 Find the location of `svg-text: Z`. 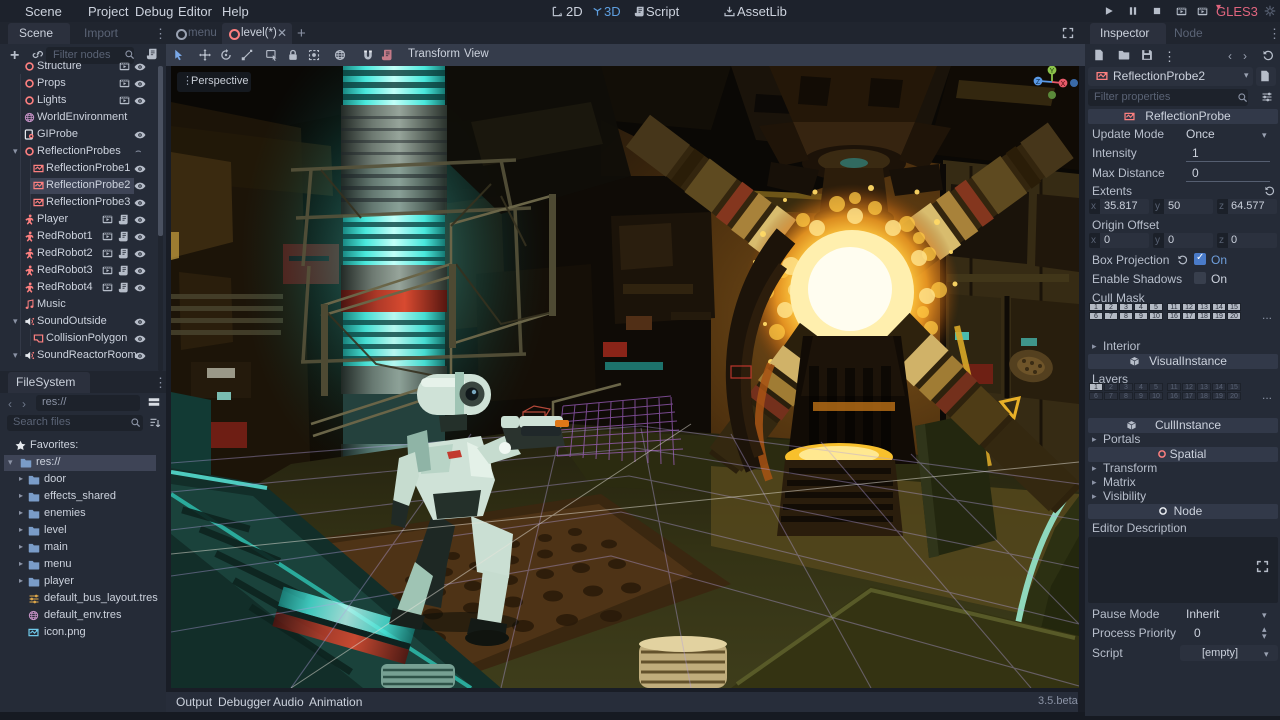

svg-text: Z is located at coordinates (1038, 82).